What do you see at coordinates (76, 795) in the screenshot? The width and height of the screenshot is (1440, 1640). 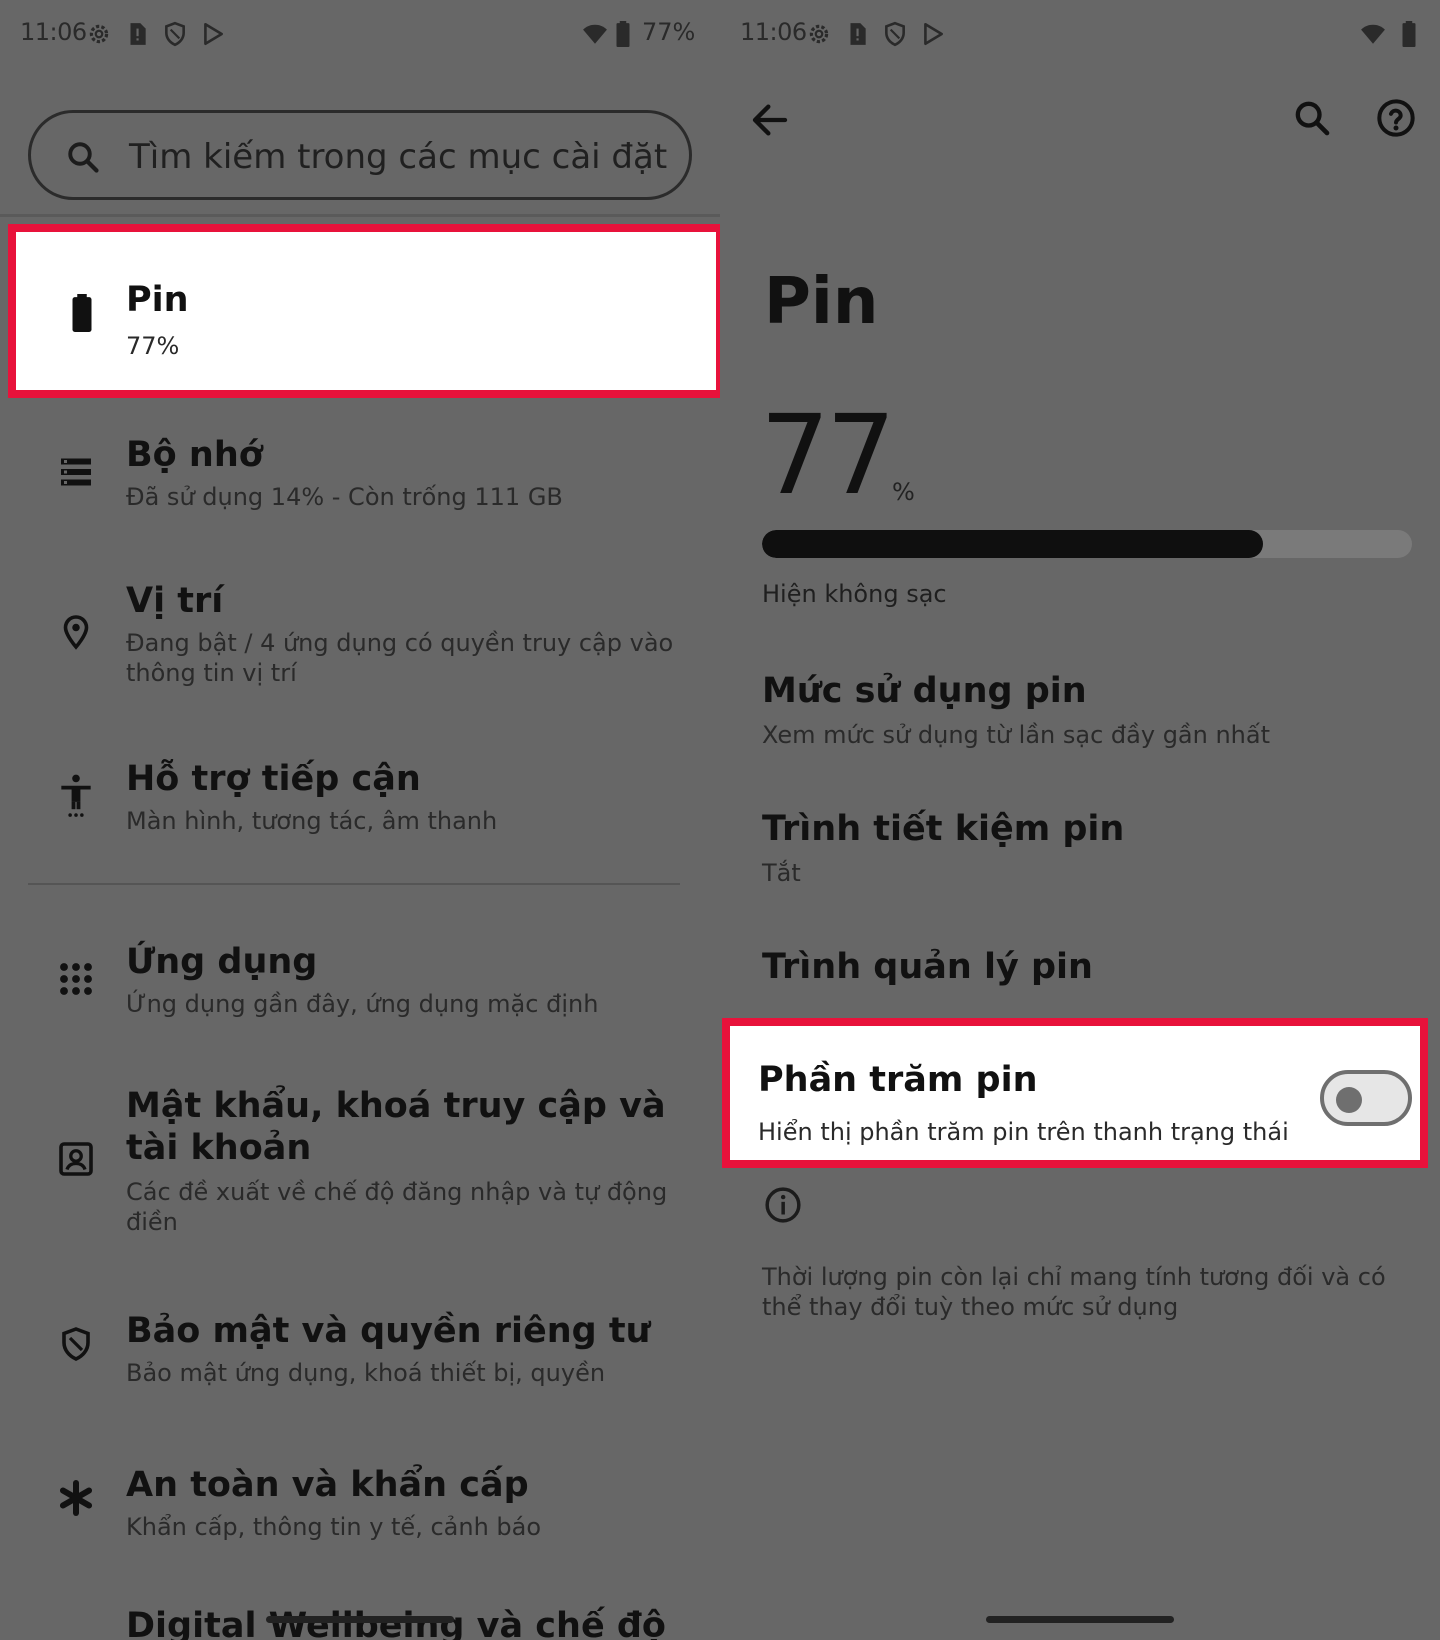 I see `accessibility-icon` at bounding box center [76, 795].